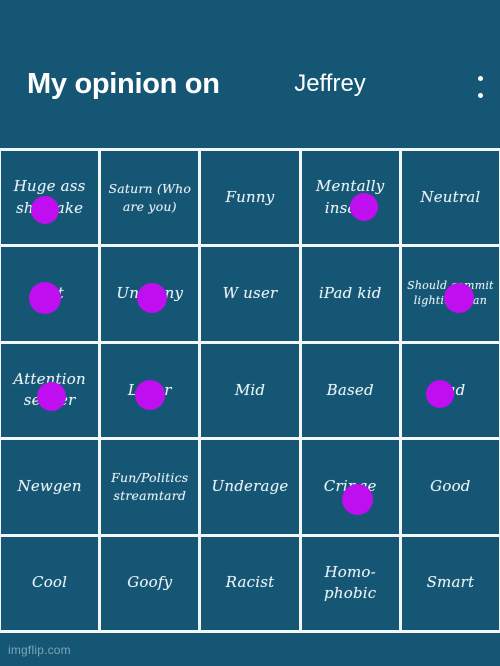 The width and height of the screenshot is (500, 666). I want to click on bingo-cell: Goofy, so click(150, 583).